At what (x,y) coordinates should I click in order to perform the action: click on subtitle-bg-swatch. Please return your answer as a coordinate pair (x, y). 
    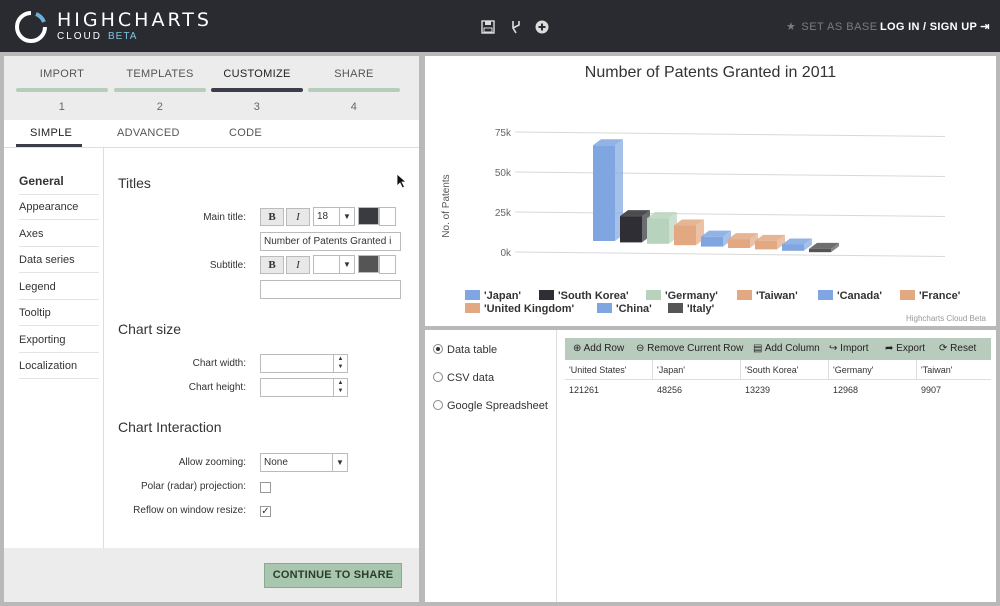
    Looking at the image, I should click on (387, 264).